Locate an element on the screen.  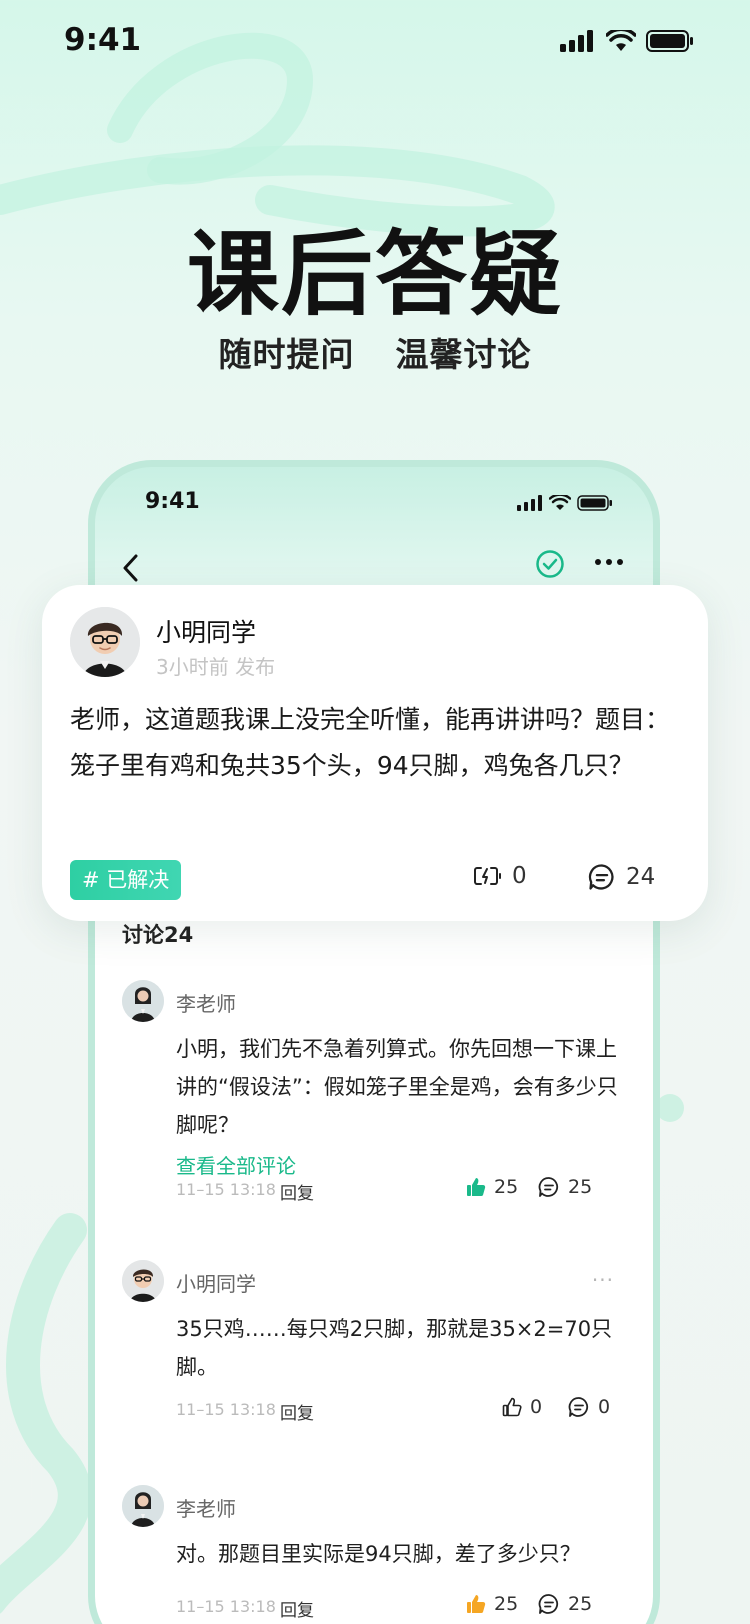
like-button: 0 is located at coordinates (522, 1407).